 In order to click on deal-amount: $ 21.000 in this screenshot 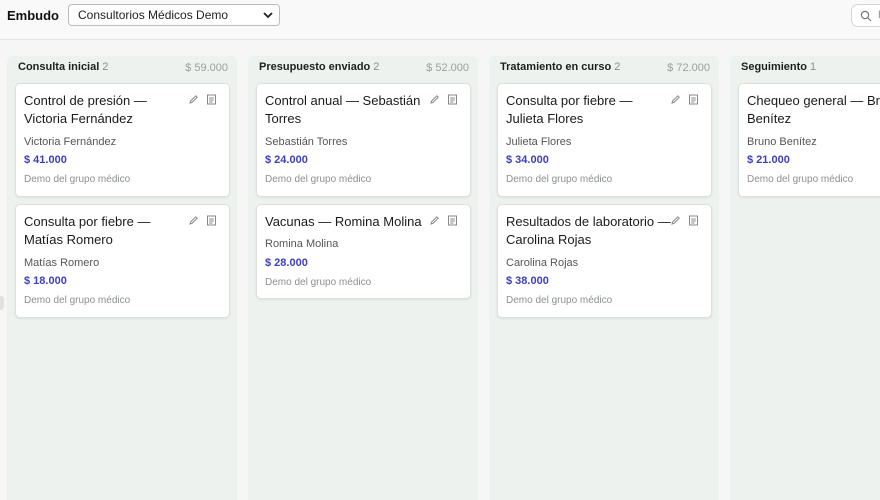, I will do `click(768, 160)`.